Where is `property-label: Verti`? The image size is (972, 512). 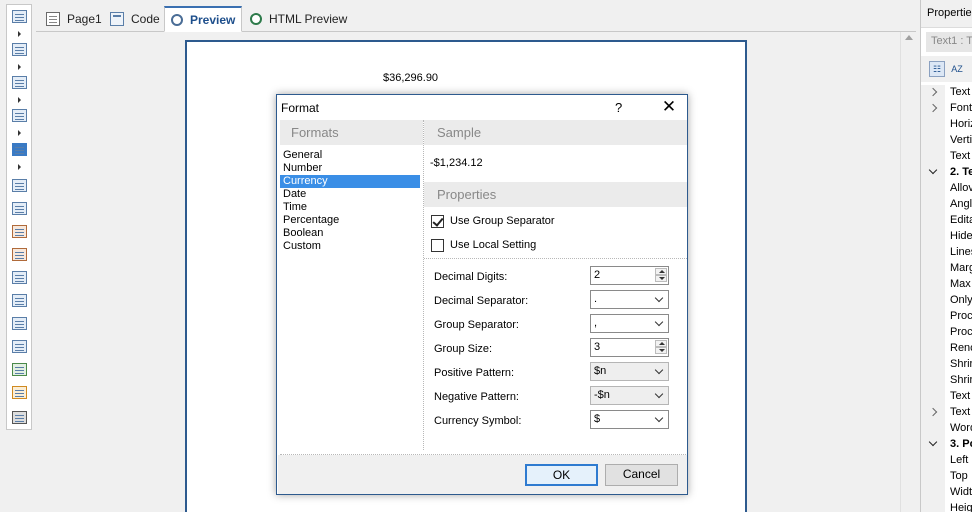 property-label: Verti is located at coordinates (961, 140).